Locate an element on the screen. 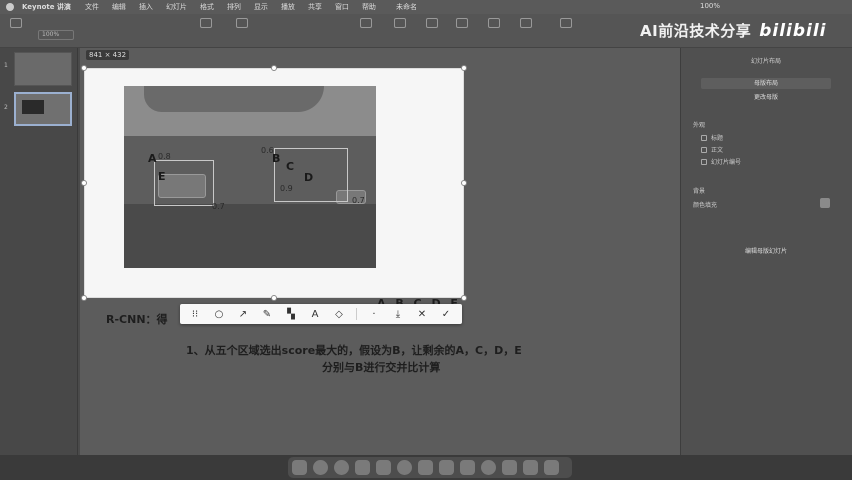  zoom-select: 100% is located at coordinates (56, 35).